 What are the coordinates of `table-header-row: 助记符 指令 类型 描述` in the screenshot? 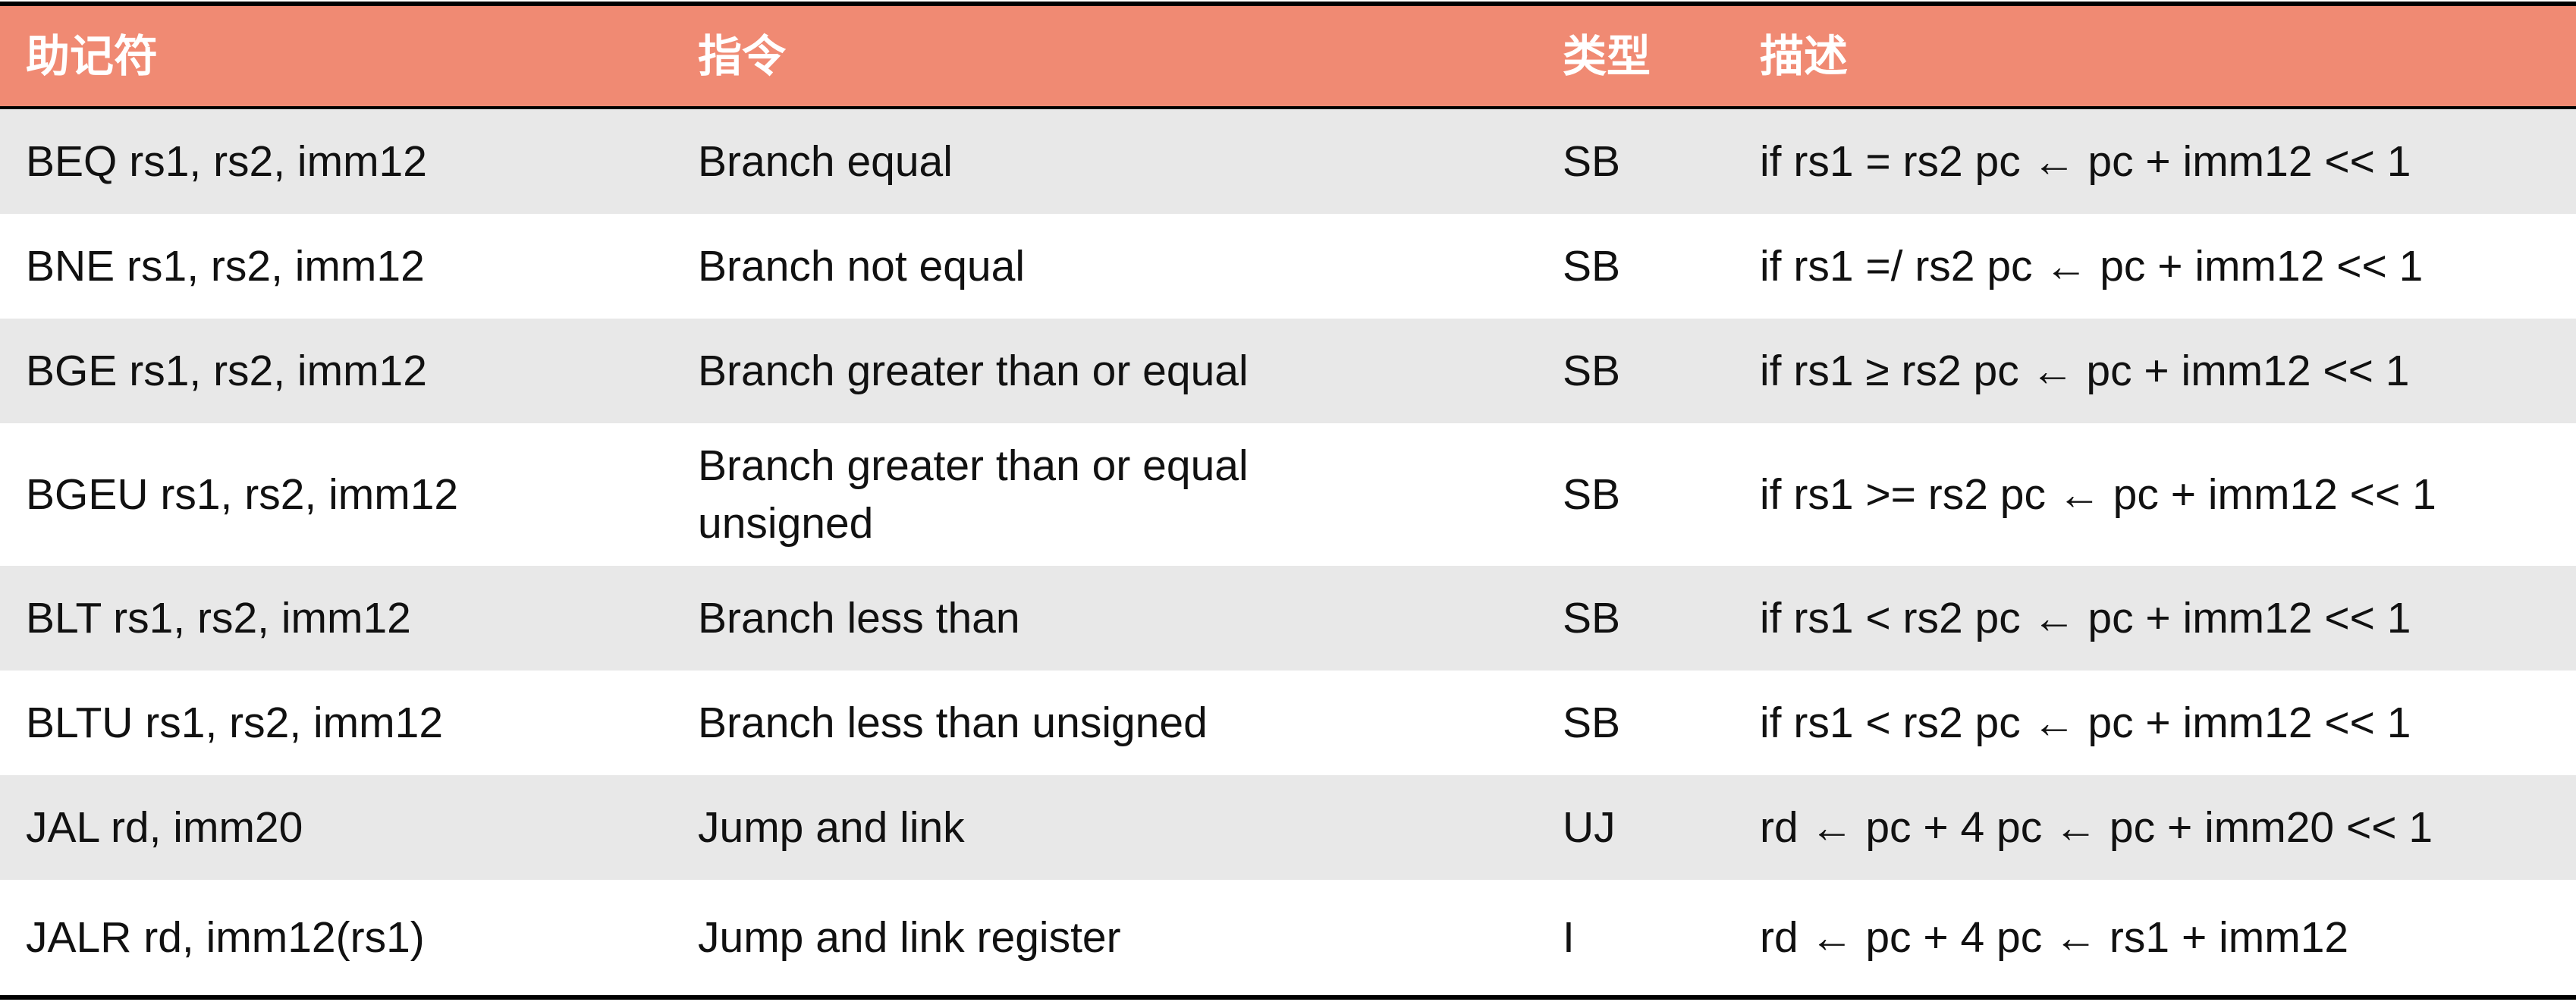 It's located at (1288, 56).